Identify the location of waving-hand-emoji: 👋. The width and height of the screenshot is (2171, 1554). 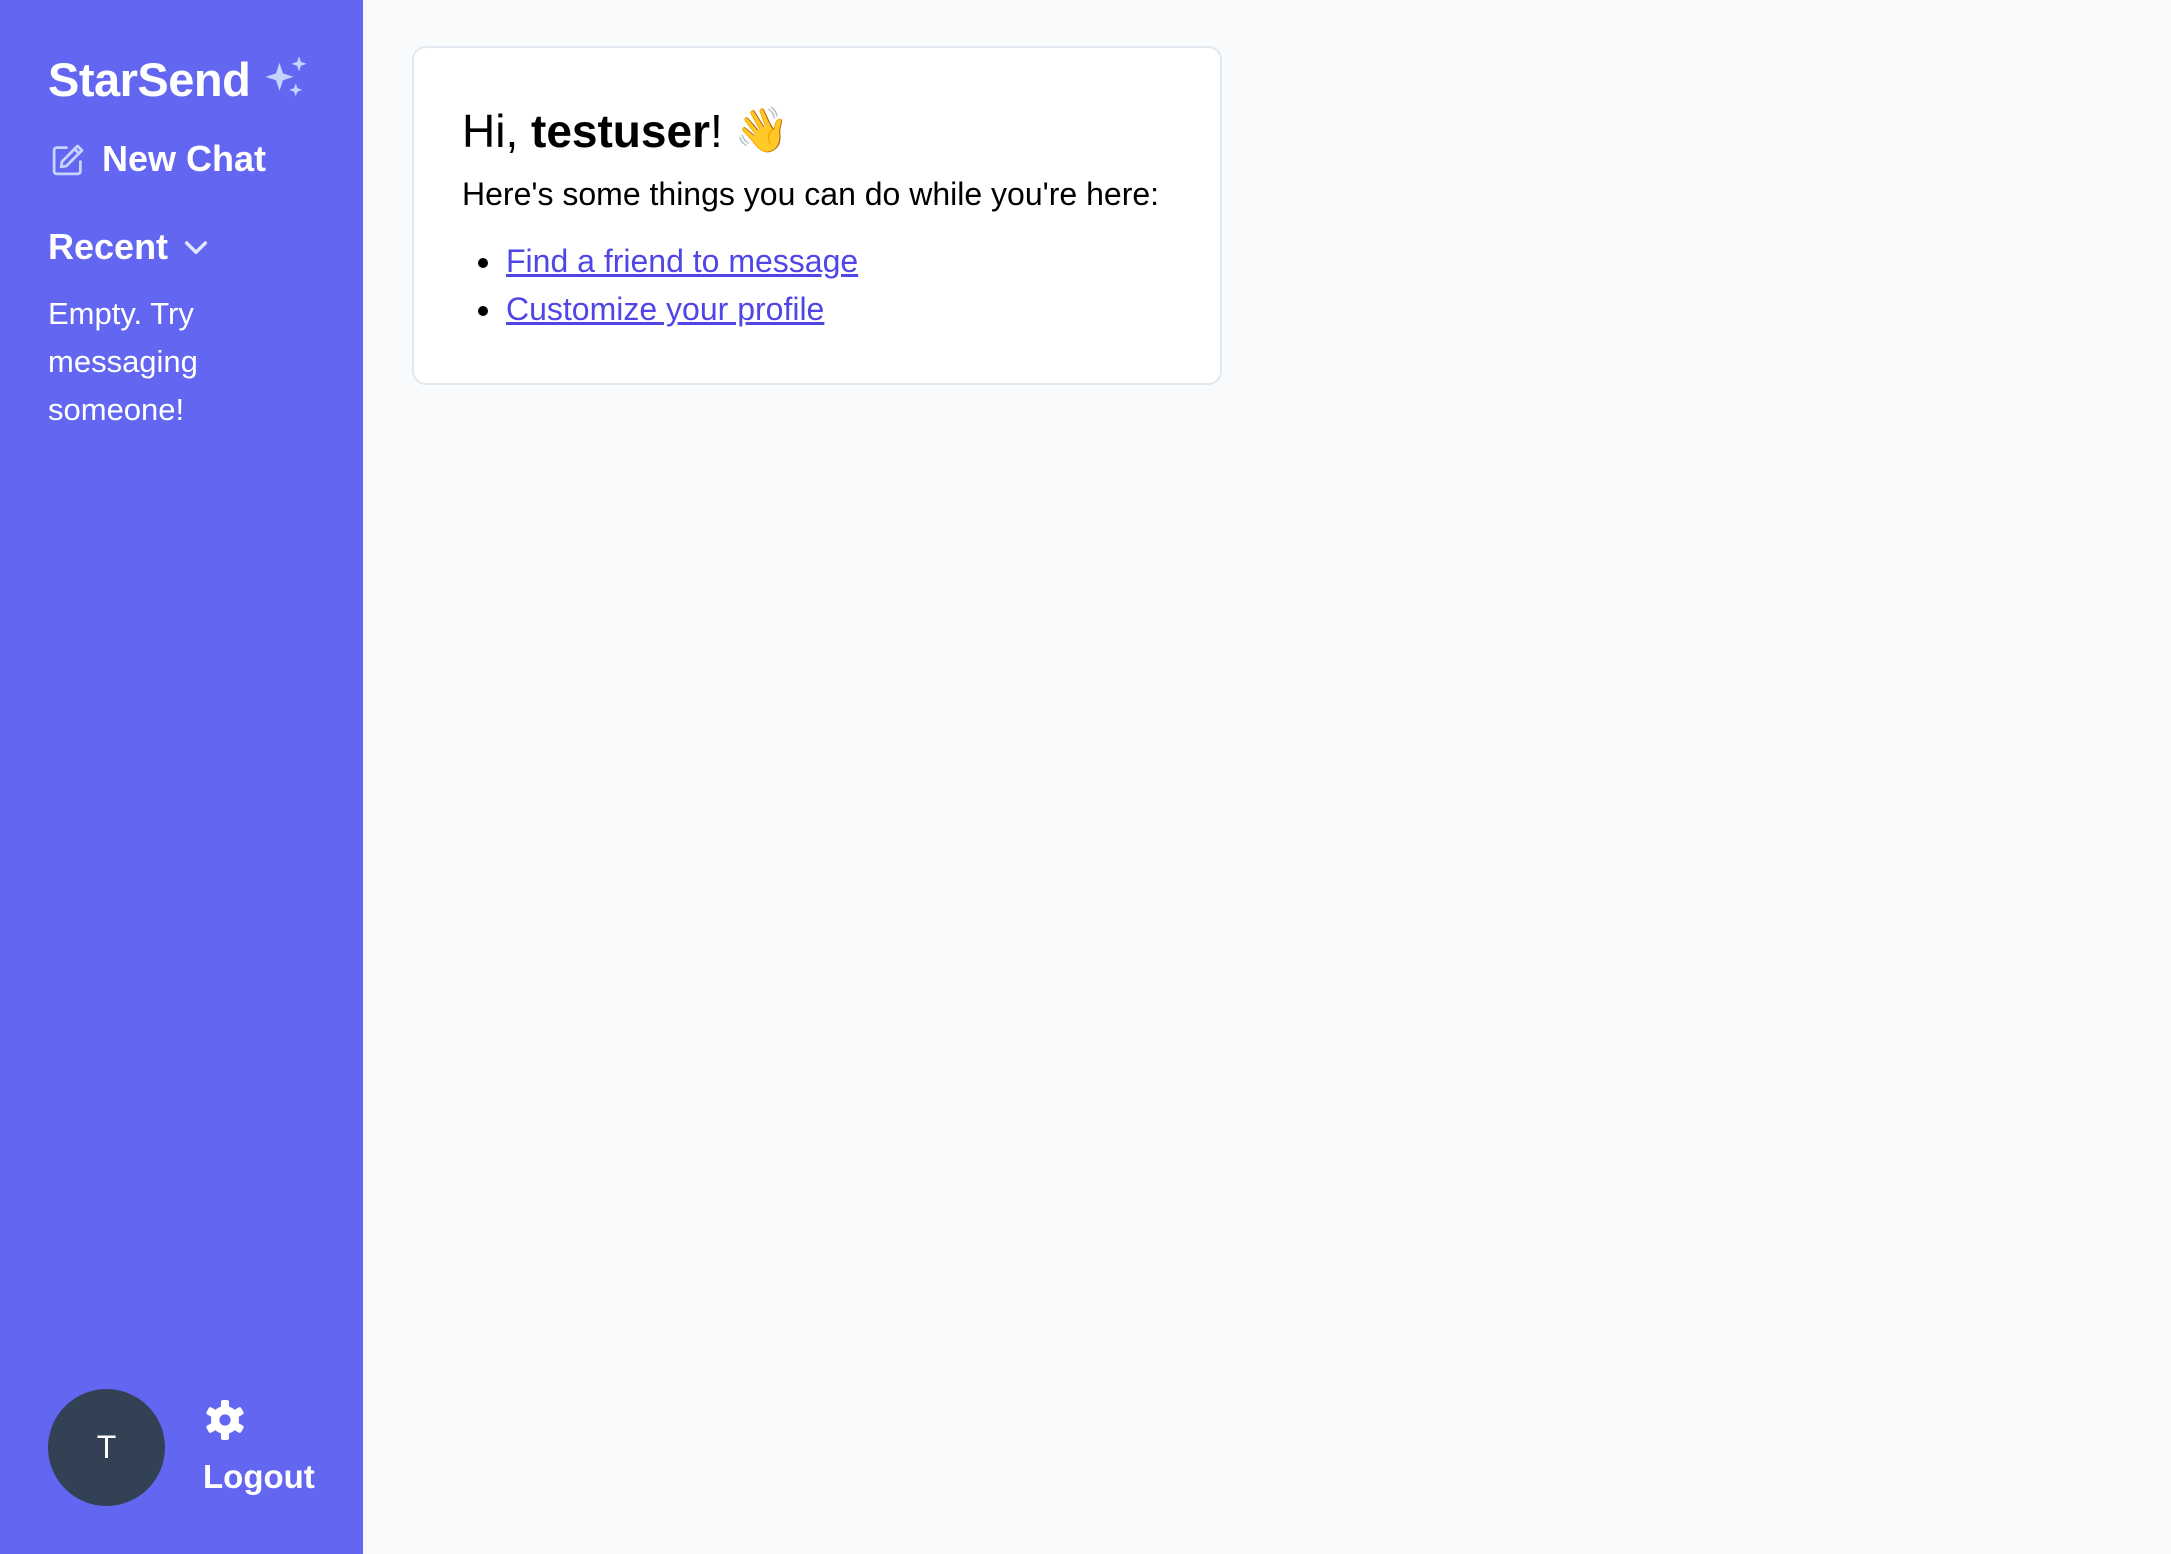
(762, 130).